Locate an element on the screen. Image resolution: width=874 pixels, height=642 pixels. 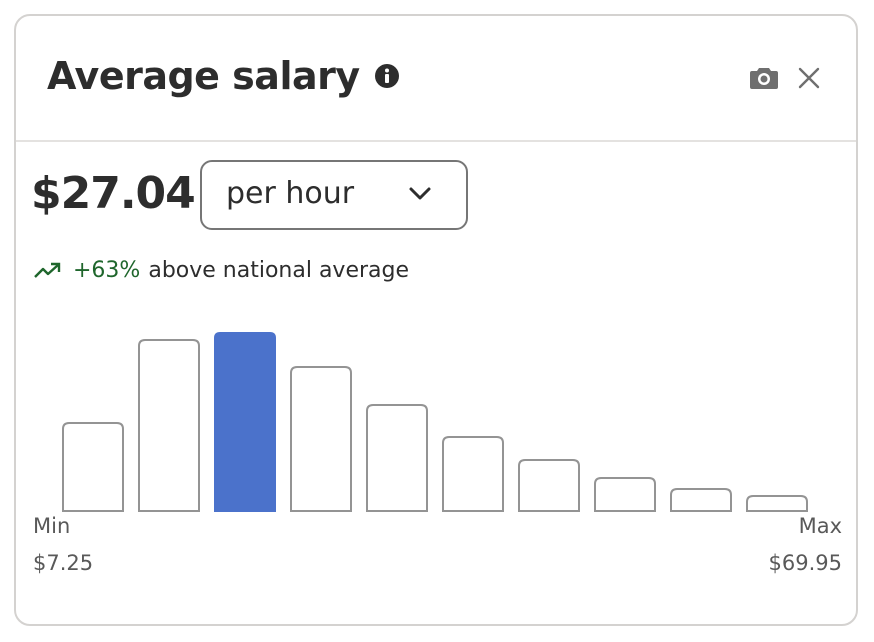
max-value: $69.95 is located at coordinates (805, 563).